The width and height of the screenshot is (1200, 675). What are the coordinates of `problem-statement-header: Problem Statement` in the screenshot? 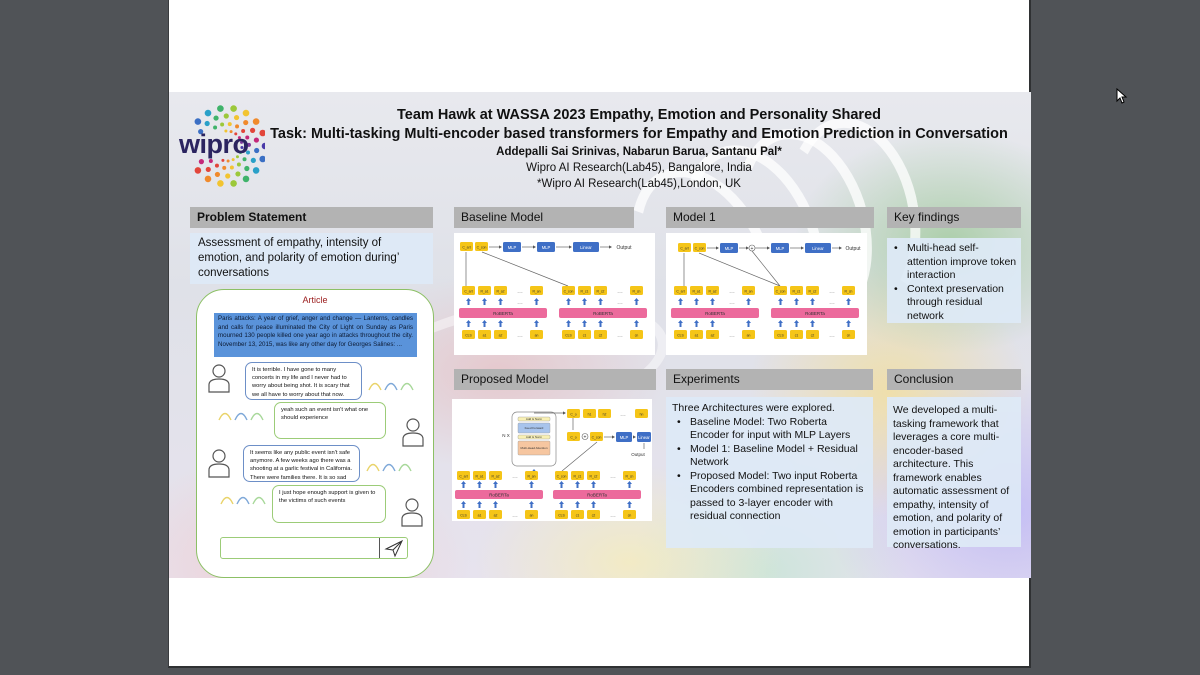 It's located at (311, 217).